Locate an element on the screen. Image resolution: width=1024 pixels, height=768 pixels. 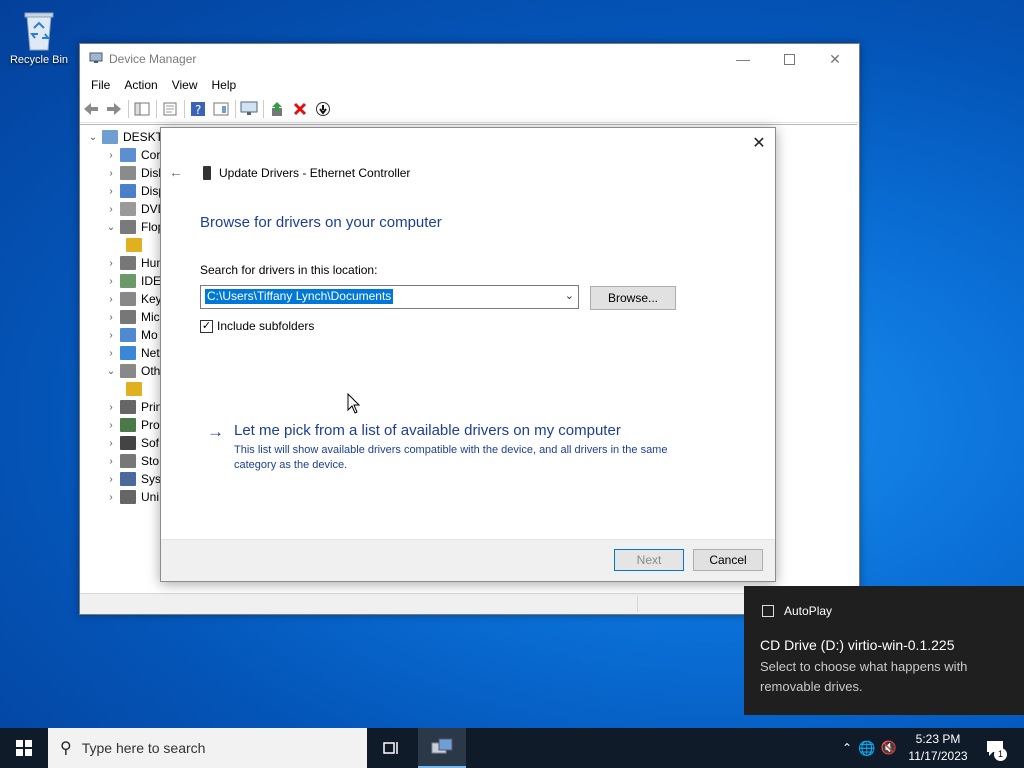
help-button: ? is located at coordinates (198, 109).